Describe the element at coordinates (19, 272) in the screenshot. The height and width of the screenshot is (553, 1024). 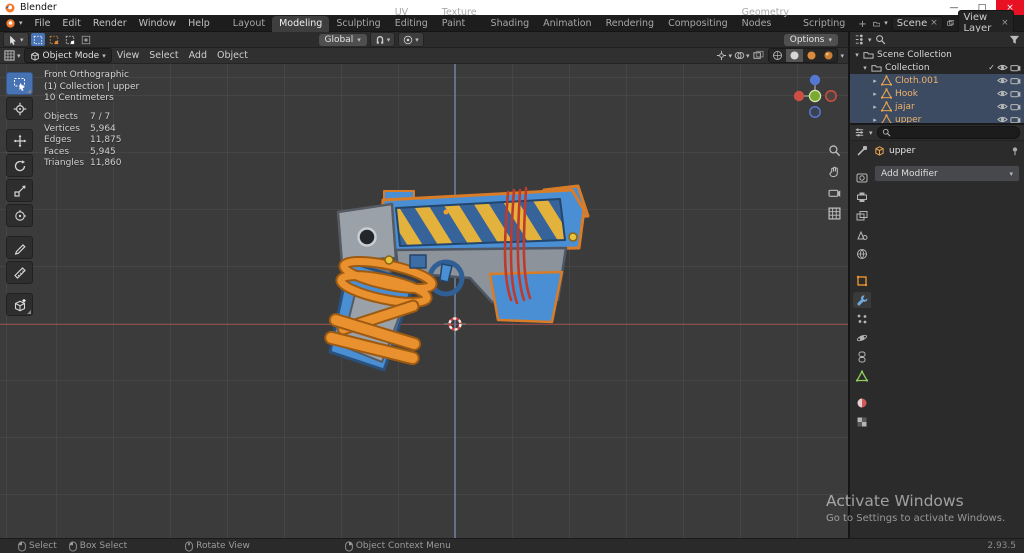
I see `tool-measure` at that location.